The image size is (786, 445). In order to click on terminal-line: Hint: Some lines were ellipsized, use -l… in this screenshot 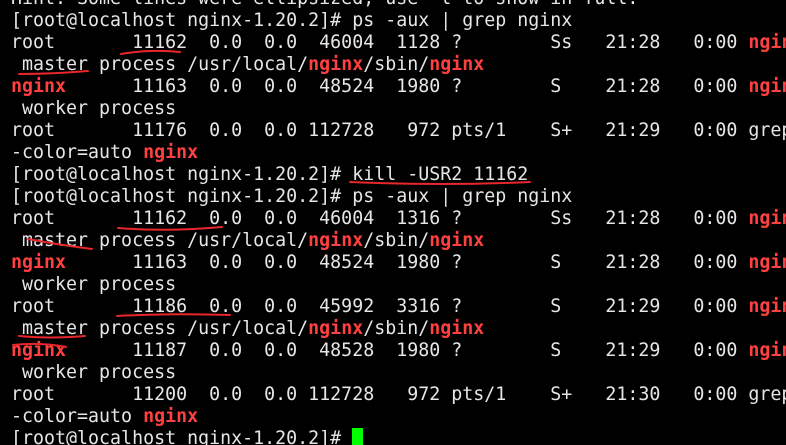, I will do `click(324, 5)`.